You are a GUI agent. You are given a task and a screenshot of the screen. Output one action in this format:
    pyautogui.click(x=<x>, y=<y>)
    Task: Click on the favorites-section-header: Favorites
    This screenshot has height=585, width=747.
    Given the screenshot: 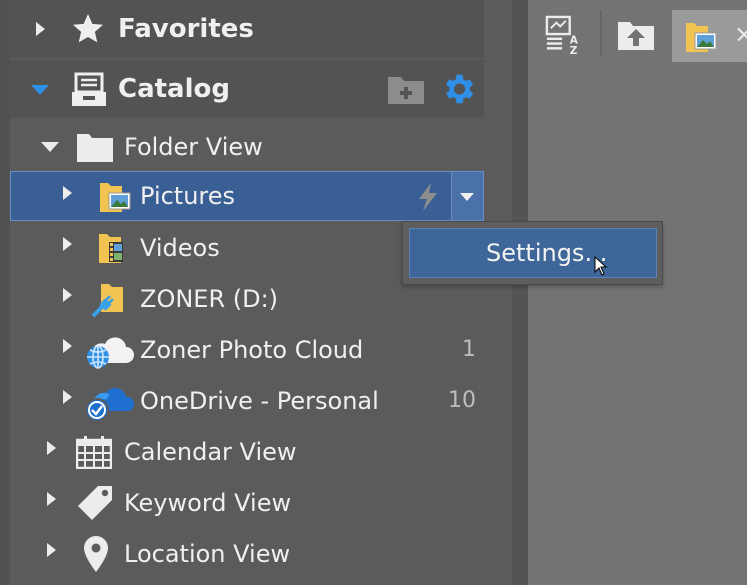 What is the action you would take?
    pyautogui.click(x=247, y=29)
    